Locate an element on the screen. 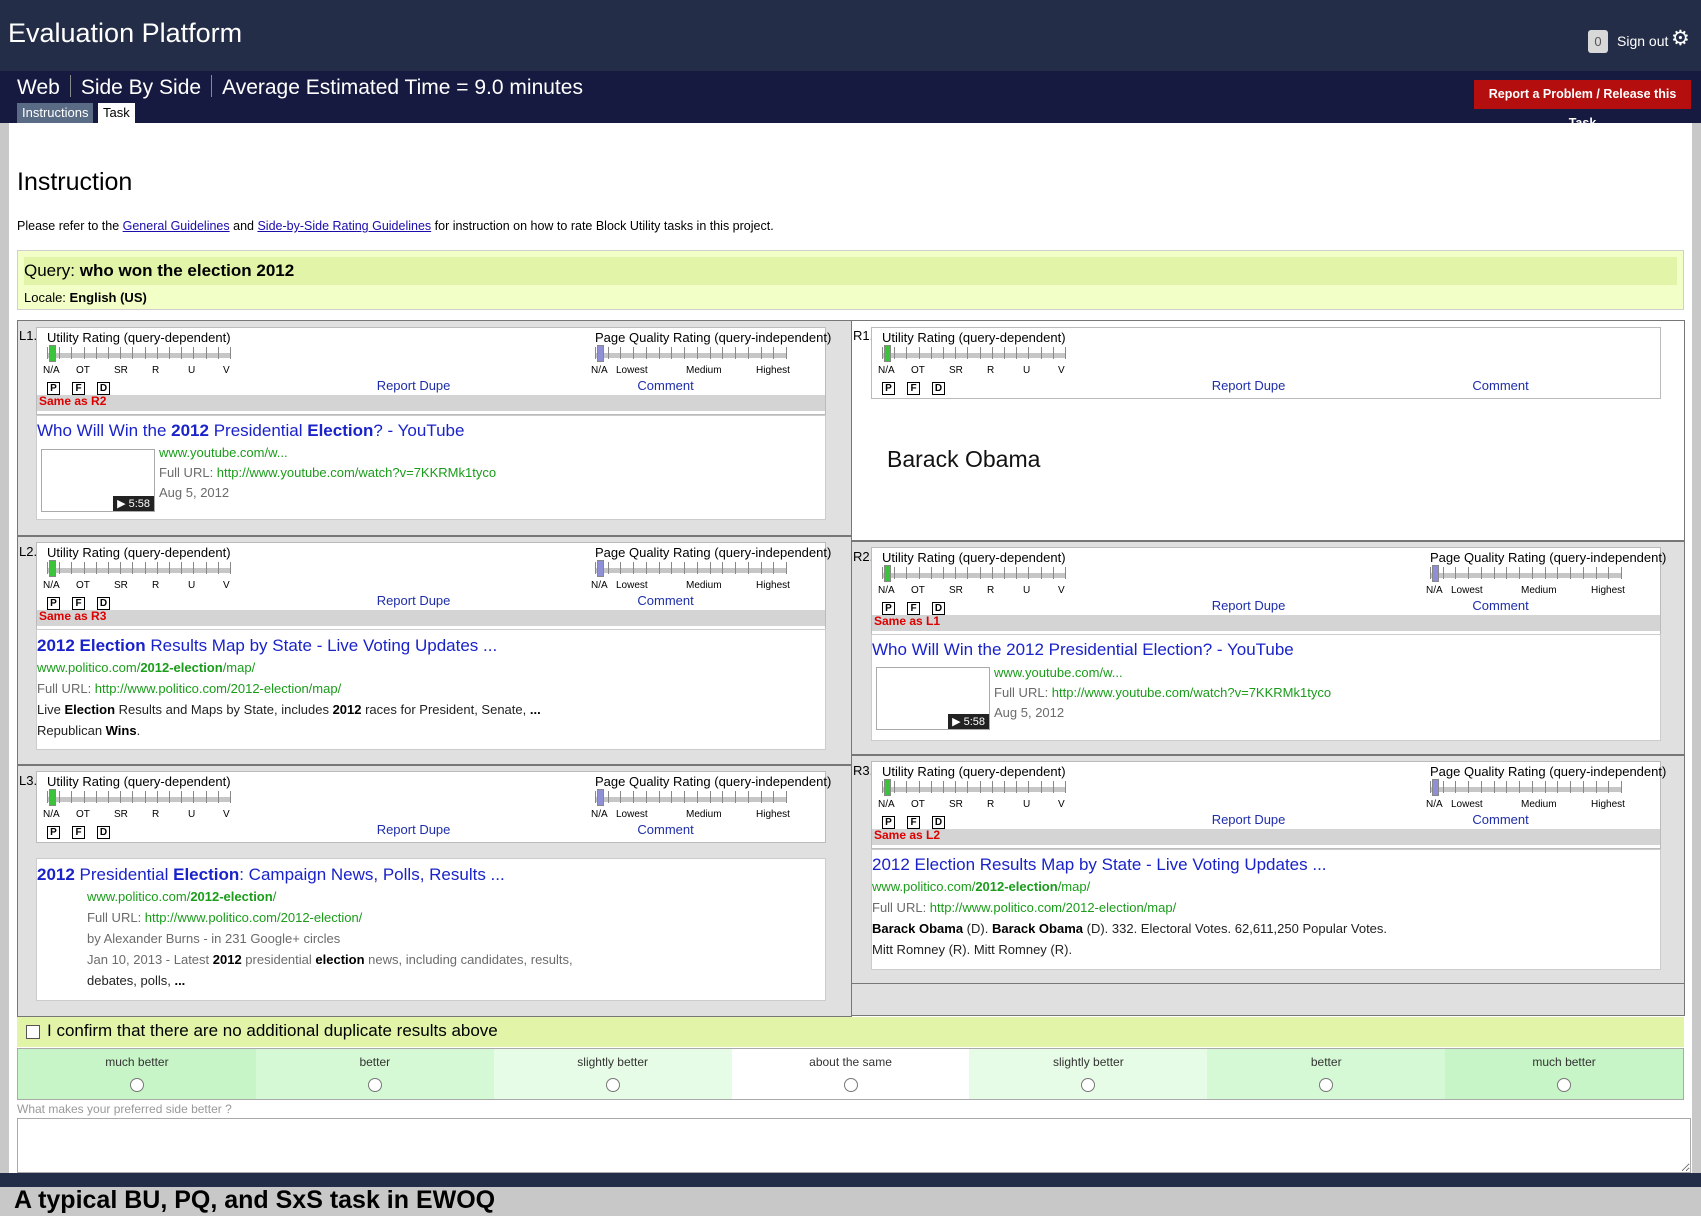 The width and height of the screenshot is (1701, 1216). snippet-part: 2012 is located at coordinates (347, 709).